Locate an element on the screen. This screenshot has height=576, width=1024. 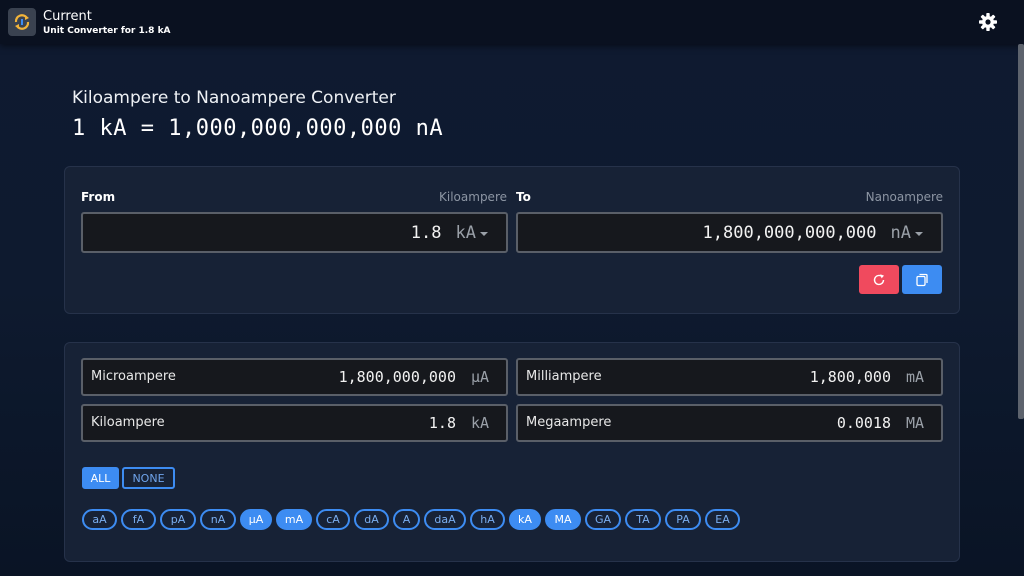
top-bar: Current Unit Converter for 1.8 kA is located at coordinates (512, 22).